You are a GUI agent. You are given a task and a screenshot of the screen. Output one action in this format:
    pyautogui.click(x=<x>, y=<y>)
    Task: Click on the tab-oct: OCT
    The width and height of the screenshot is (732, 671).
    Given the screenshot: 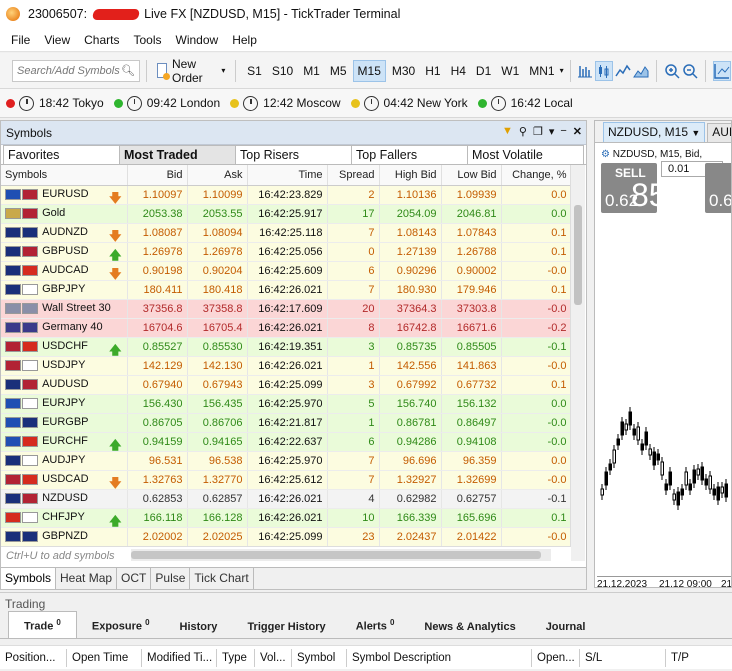 What is the action you would take?
    pyautogui.click(x=134, y=578)
    